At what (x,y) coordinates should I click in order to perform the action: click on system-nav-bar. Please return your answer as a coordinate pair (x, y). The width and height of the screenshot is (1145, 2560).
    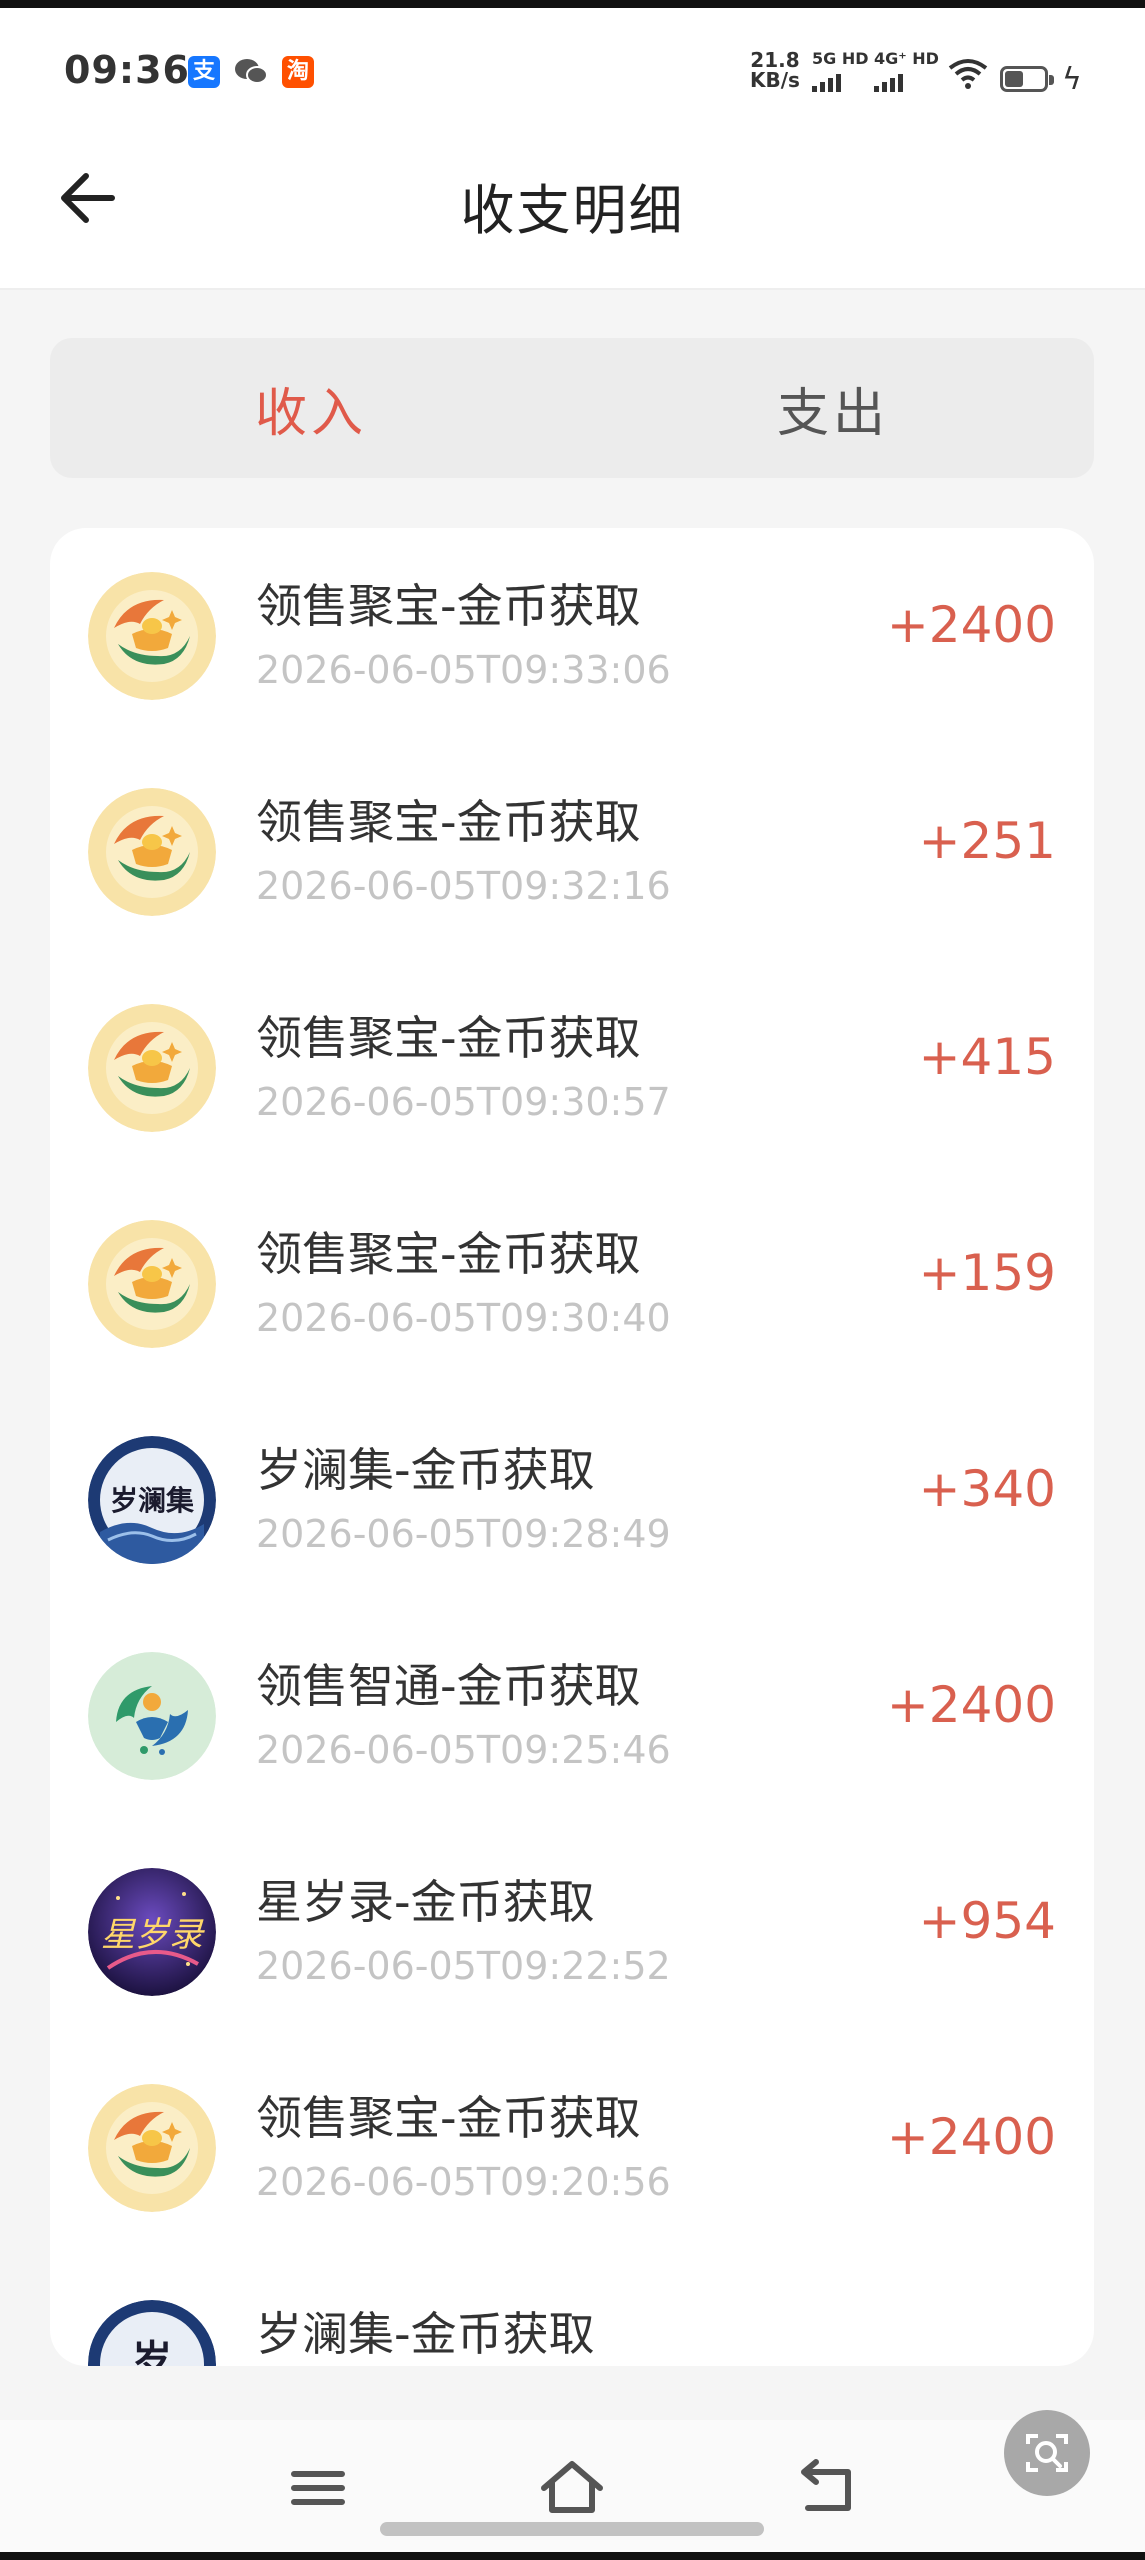
    Looking at the image, I should click on (572, 2490).